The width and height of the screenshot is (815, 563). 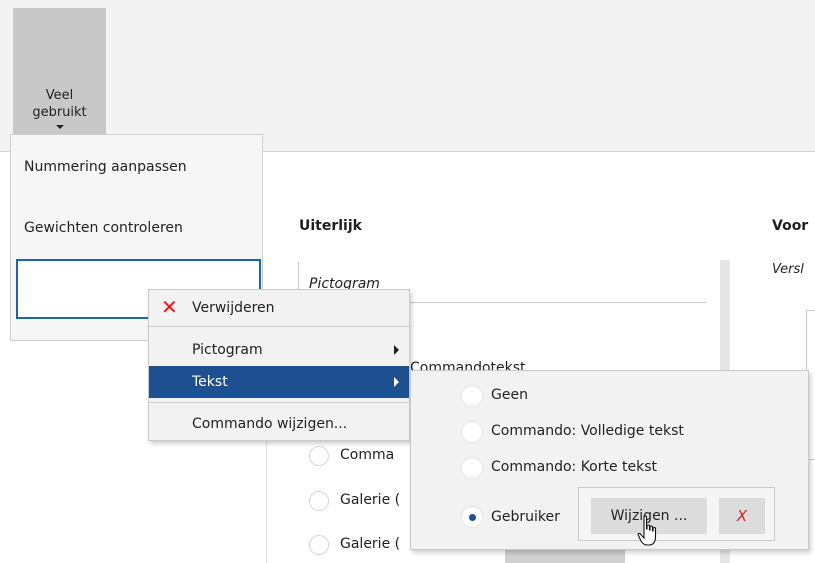 What do you see at coordinates (367, 455) in the screenshot?
I see `option-label-1: Comma` at bounding box center [367, 455].